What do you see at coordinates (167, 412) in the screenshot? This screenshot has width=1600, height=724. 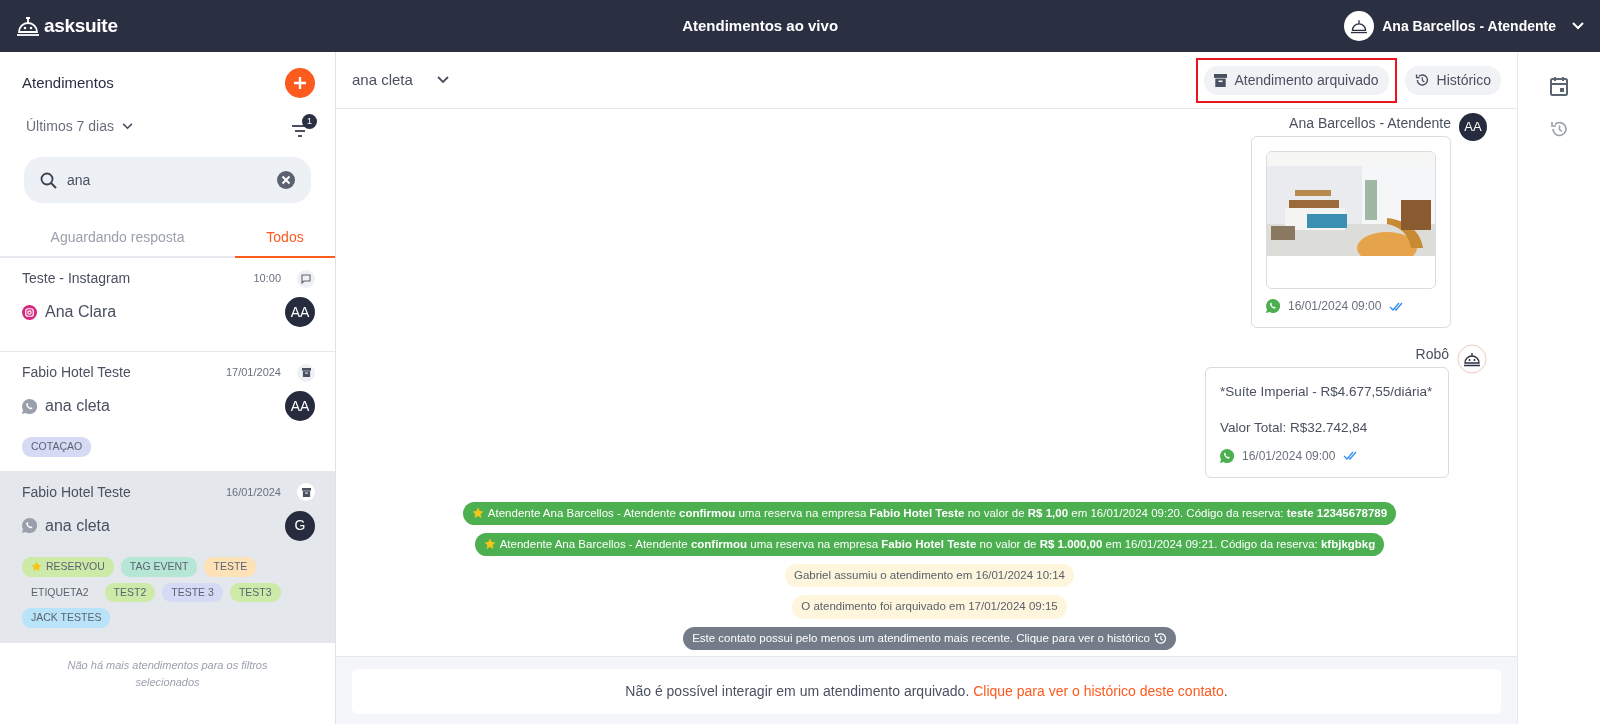 I see `conversation-item: Fabio Hotel Teste 17/01/2024 ana cleta AA COTAÇAO` at bounding box center [167, 412].